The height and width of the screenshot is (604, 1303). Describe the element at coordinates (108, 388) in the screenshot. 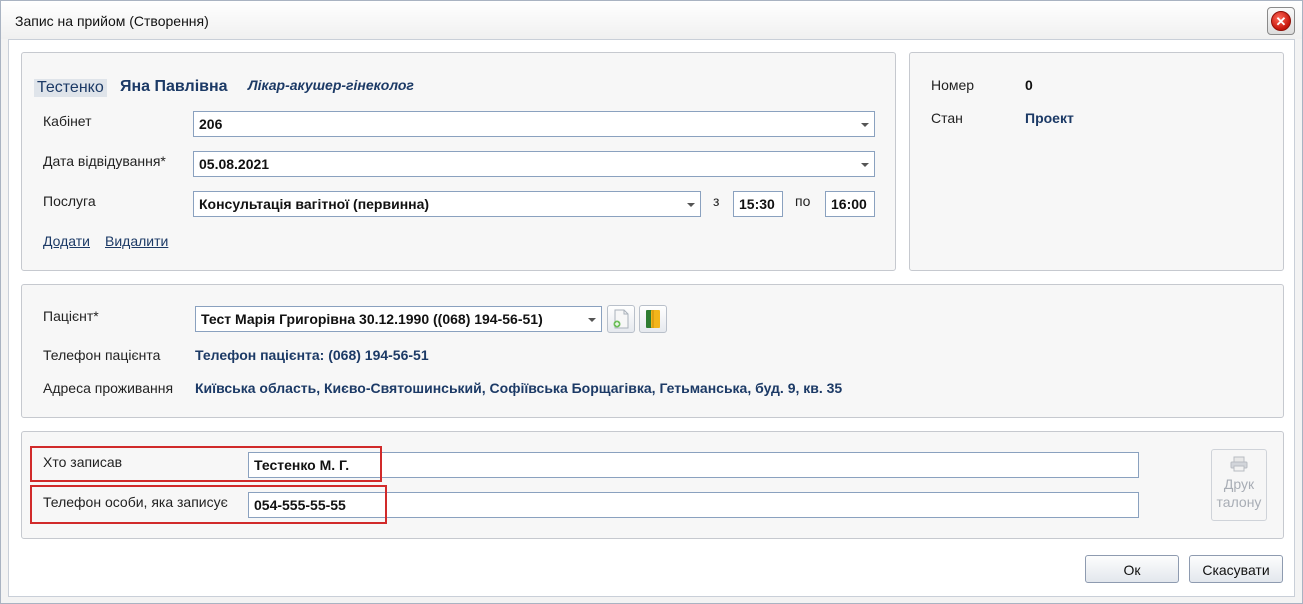

I see `address-label: Адреса проживання` at that location.